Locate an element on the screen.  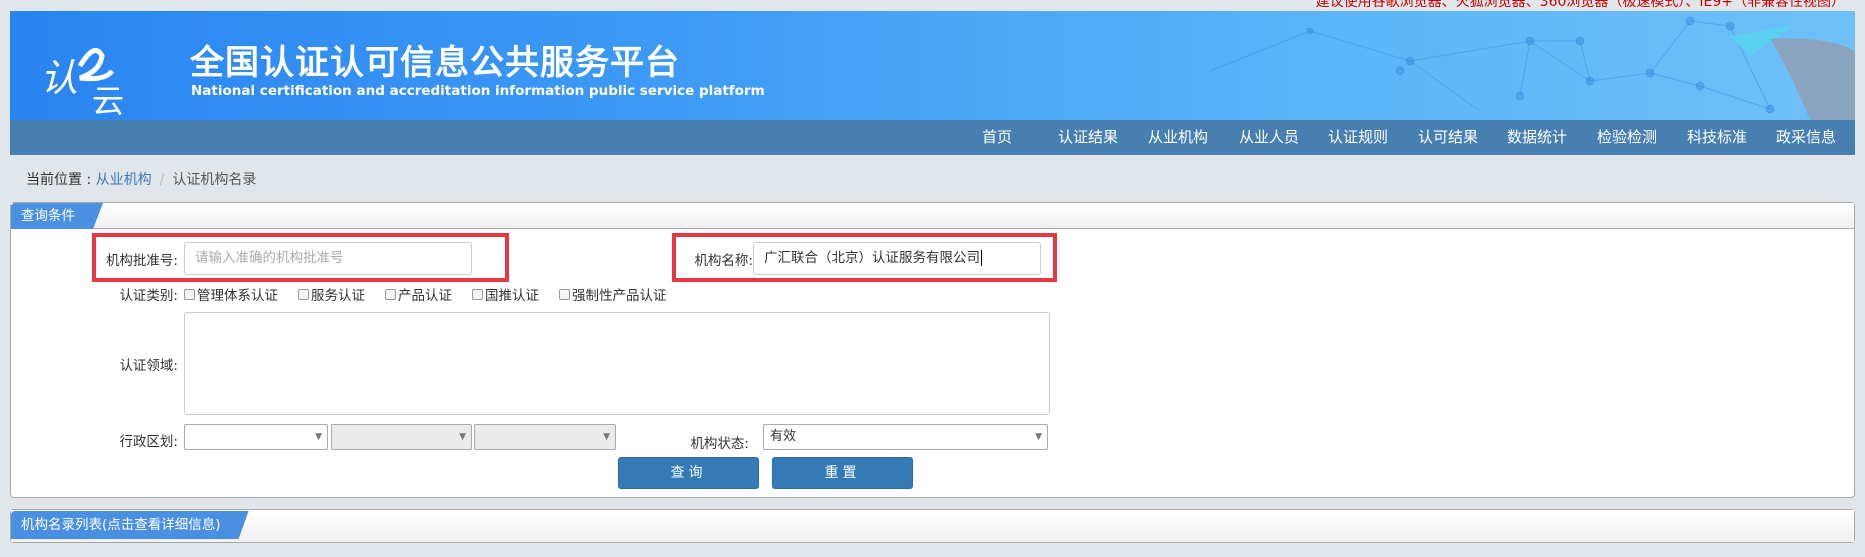
nav-personnel: 从业人员 is located at coordinates (1269, 137).